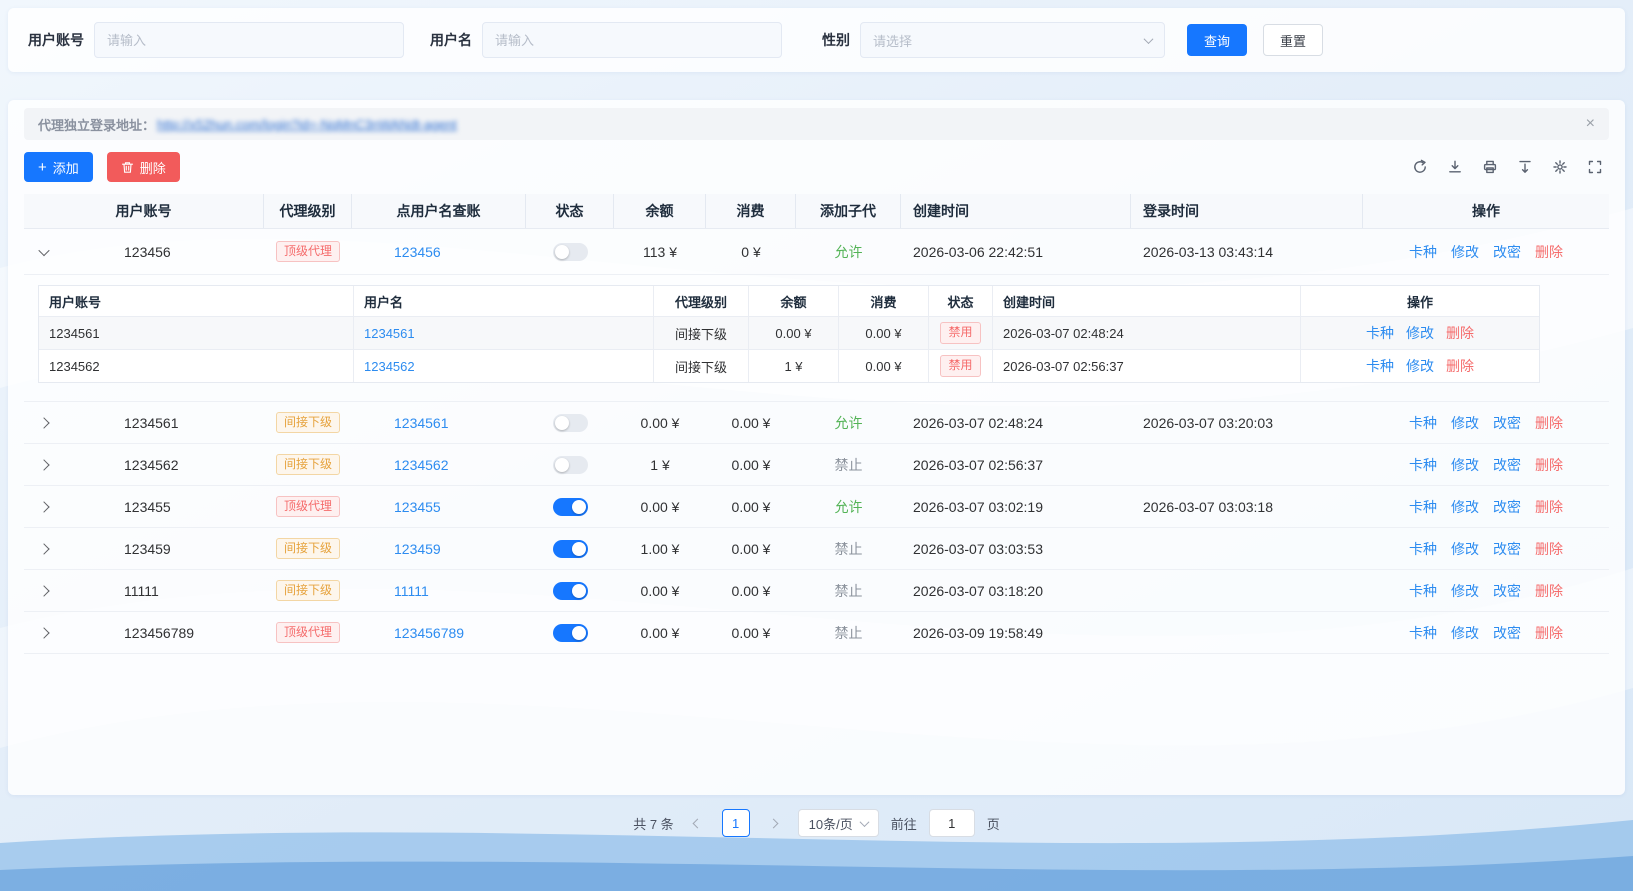  What do you see at coordinates (1012, 40) in the screenshot?
I see `gender-select: 请选择` at bounding box center [1012, 40].